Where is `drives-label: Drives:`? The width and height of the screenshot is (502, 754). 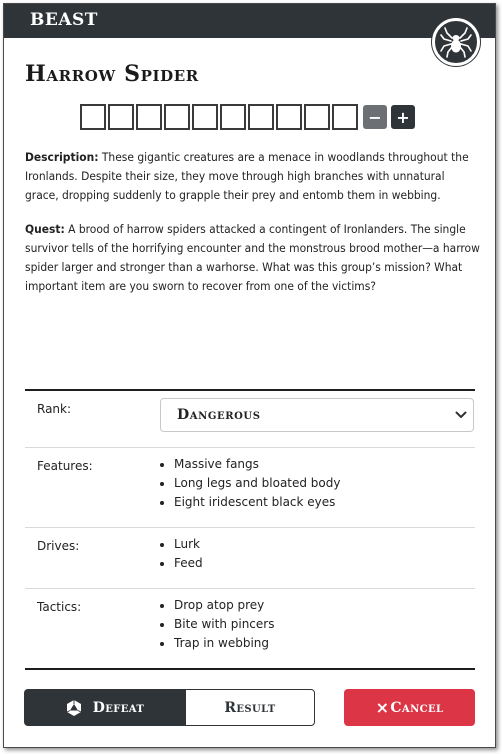 drives-label: Drives: is located at coordinates (58, 546).